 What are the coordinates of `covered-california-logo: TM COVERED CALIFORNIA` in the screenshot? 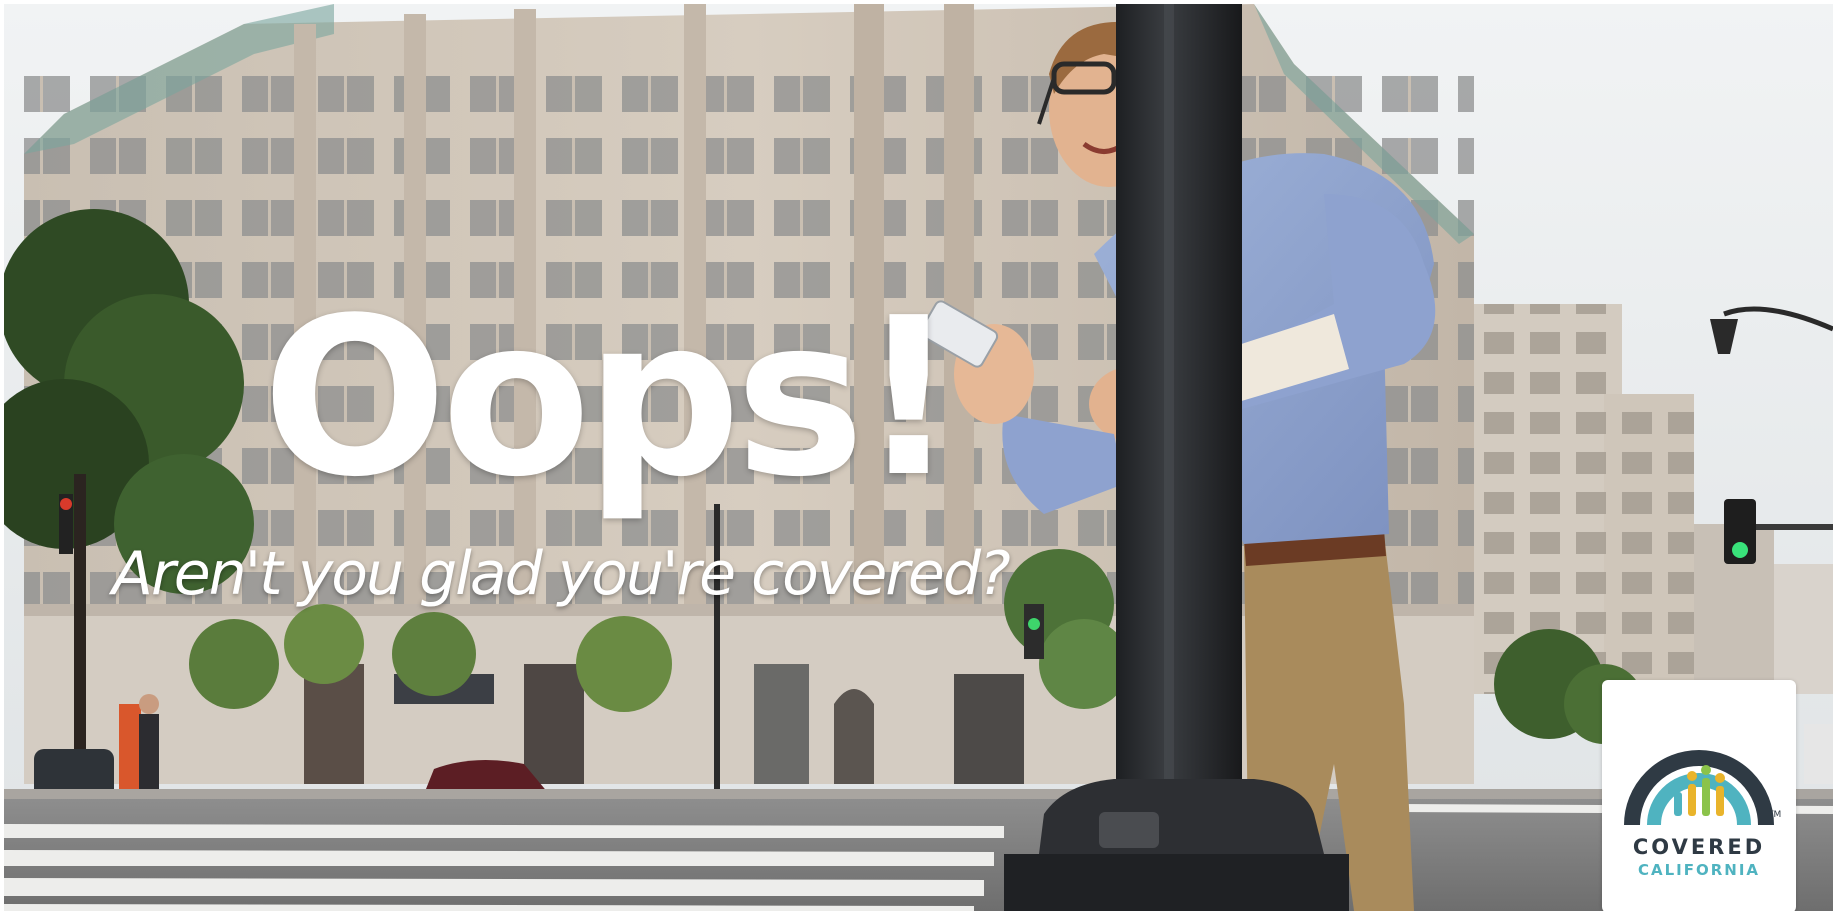 It's located at (1699, 795).